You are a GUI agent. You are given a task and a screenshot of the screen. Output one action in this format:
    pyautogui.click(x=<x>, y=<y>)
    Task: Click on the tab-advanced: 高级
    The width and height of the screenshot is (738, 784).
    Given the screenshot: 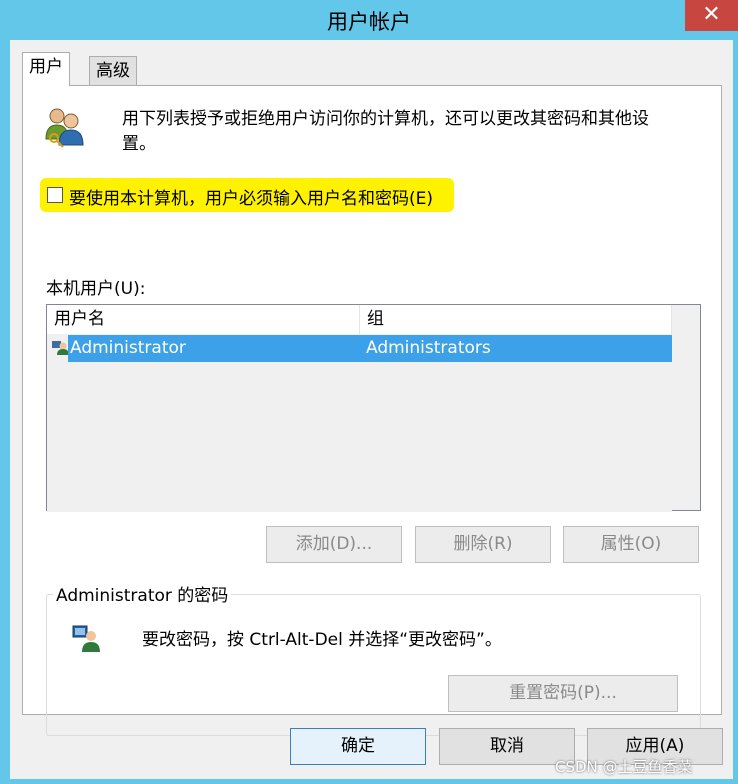 What is the action you would take?
    pyautogui.click(x=113, y=71)
    